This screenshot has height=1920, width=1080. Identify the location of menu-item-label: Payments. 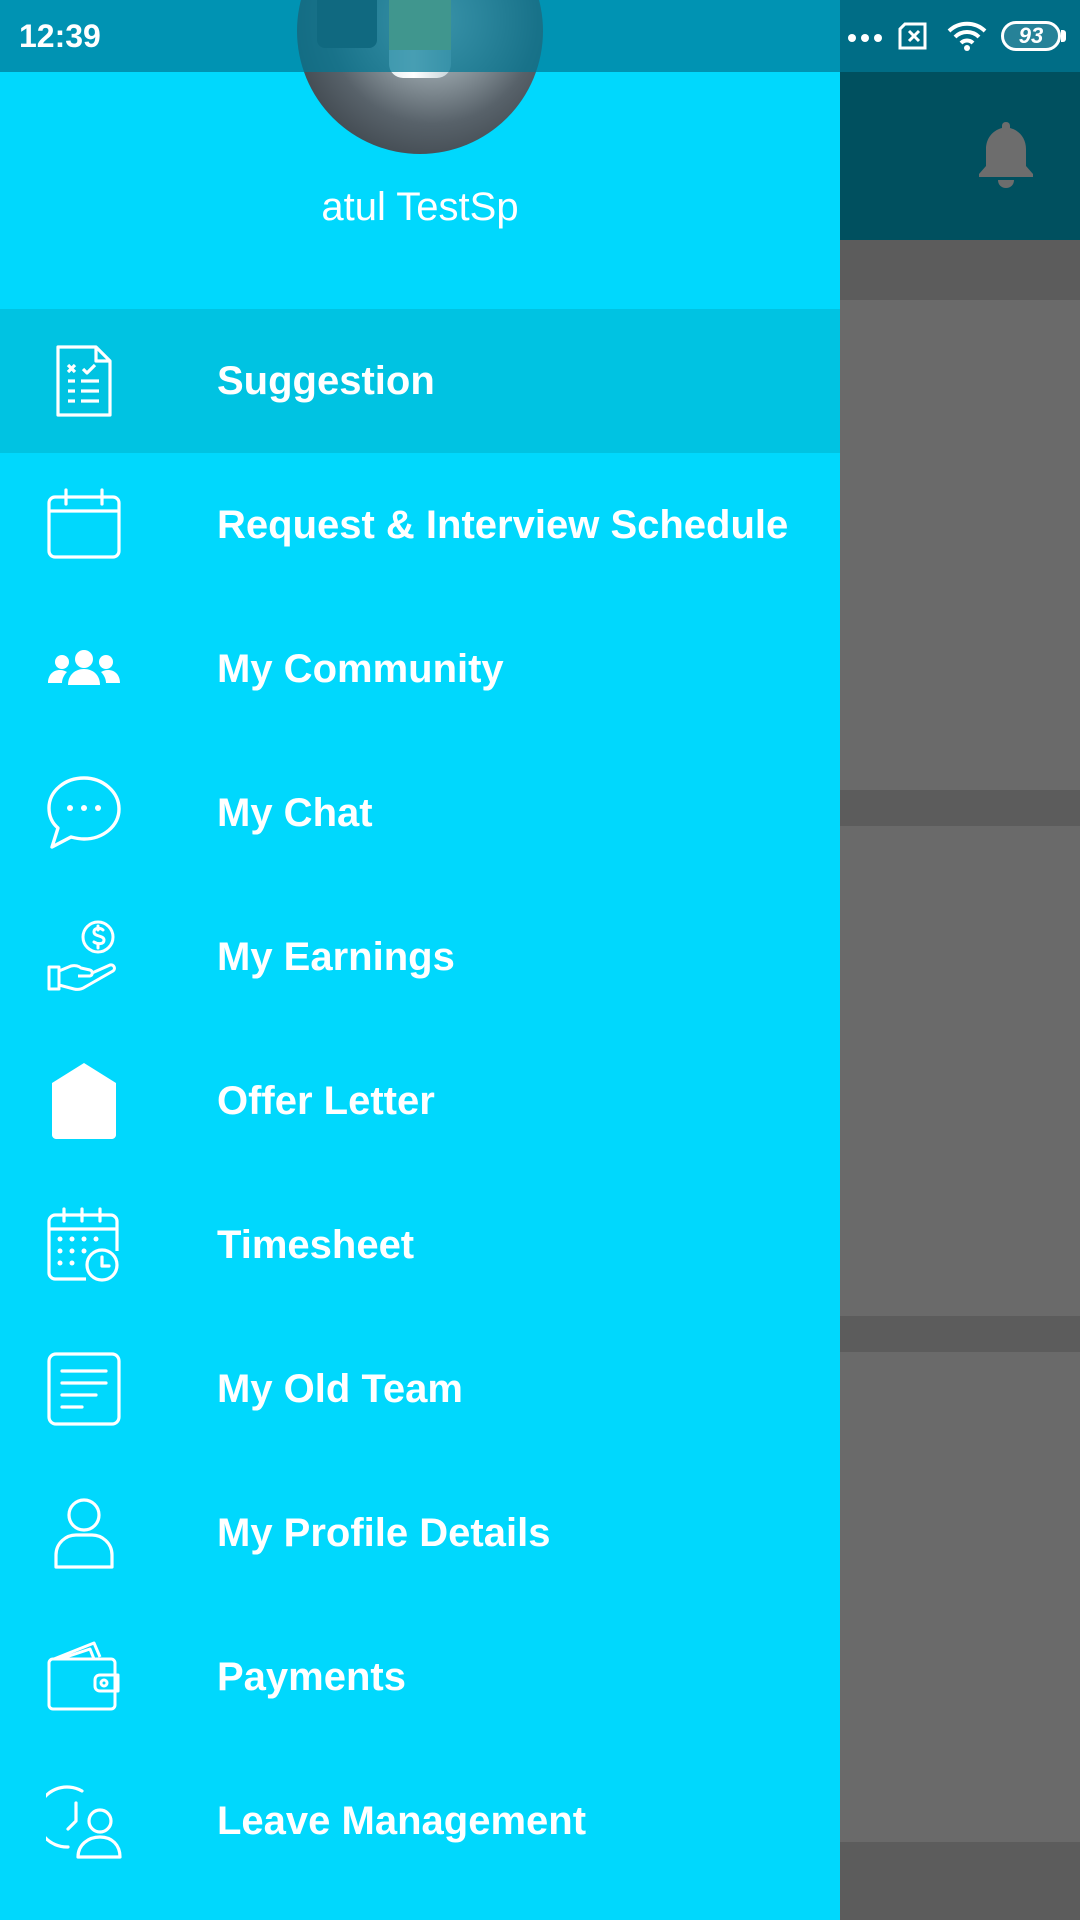
(311, 1676).